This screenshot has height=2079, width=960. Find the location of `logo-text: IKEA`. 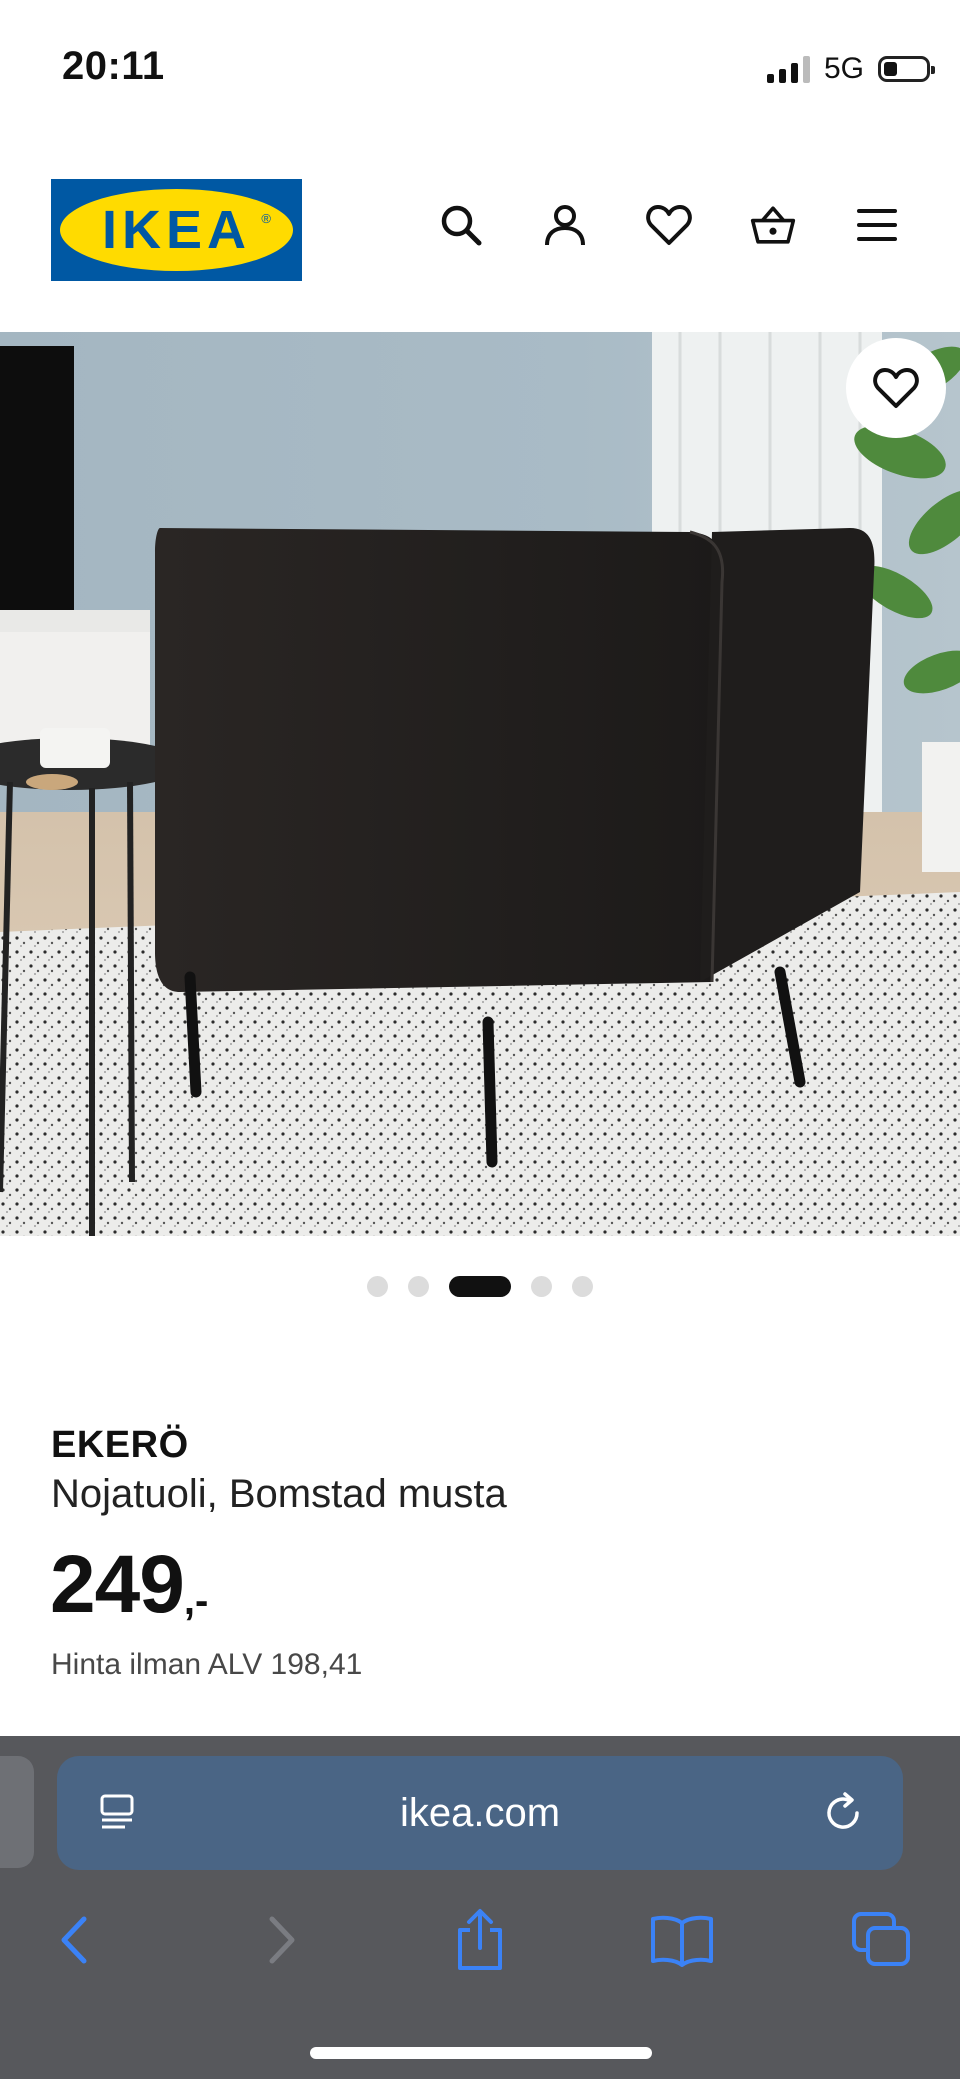

logo-text: IKEA is located at coordinates (176, 230).